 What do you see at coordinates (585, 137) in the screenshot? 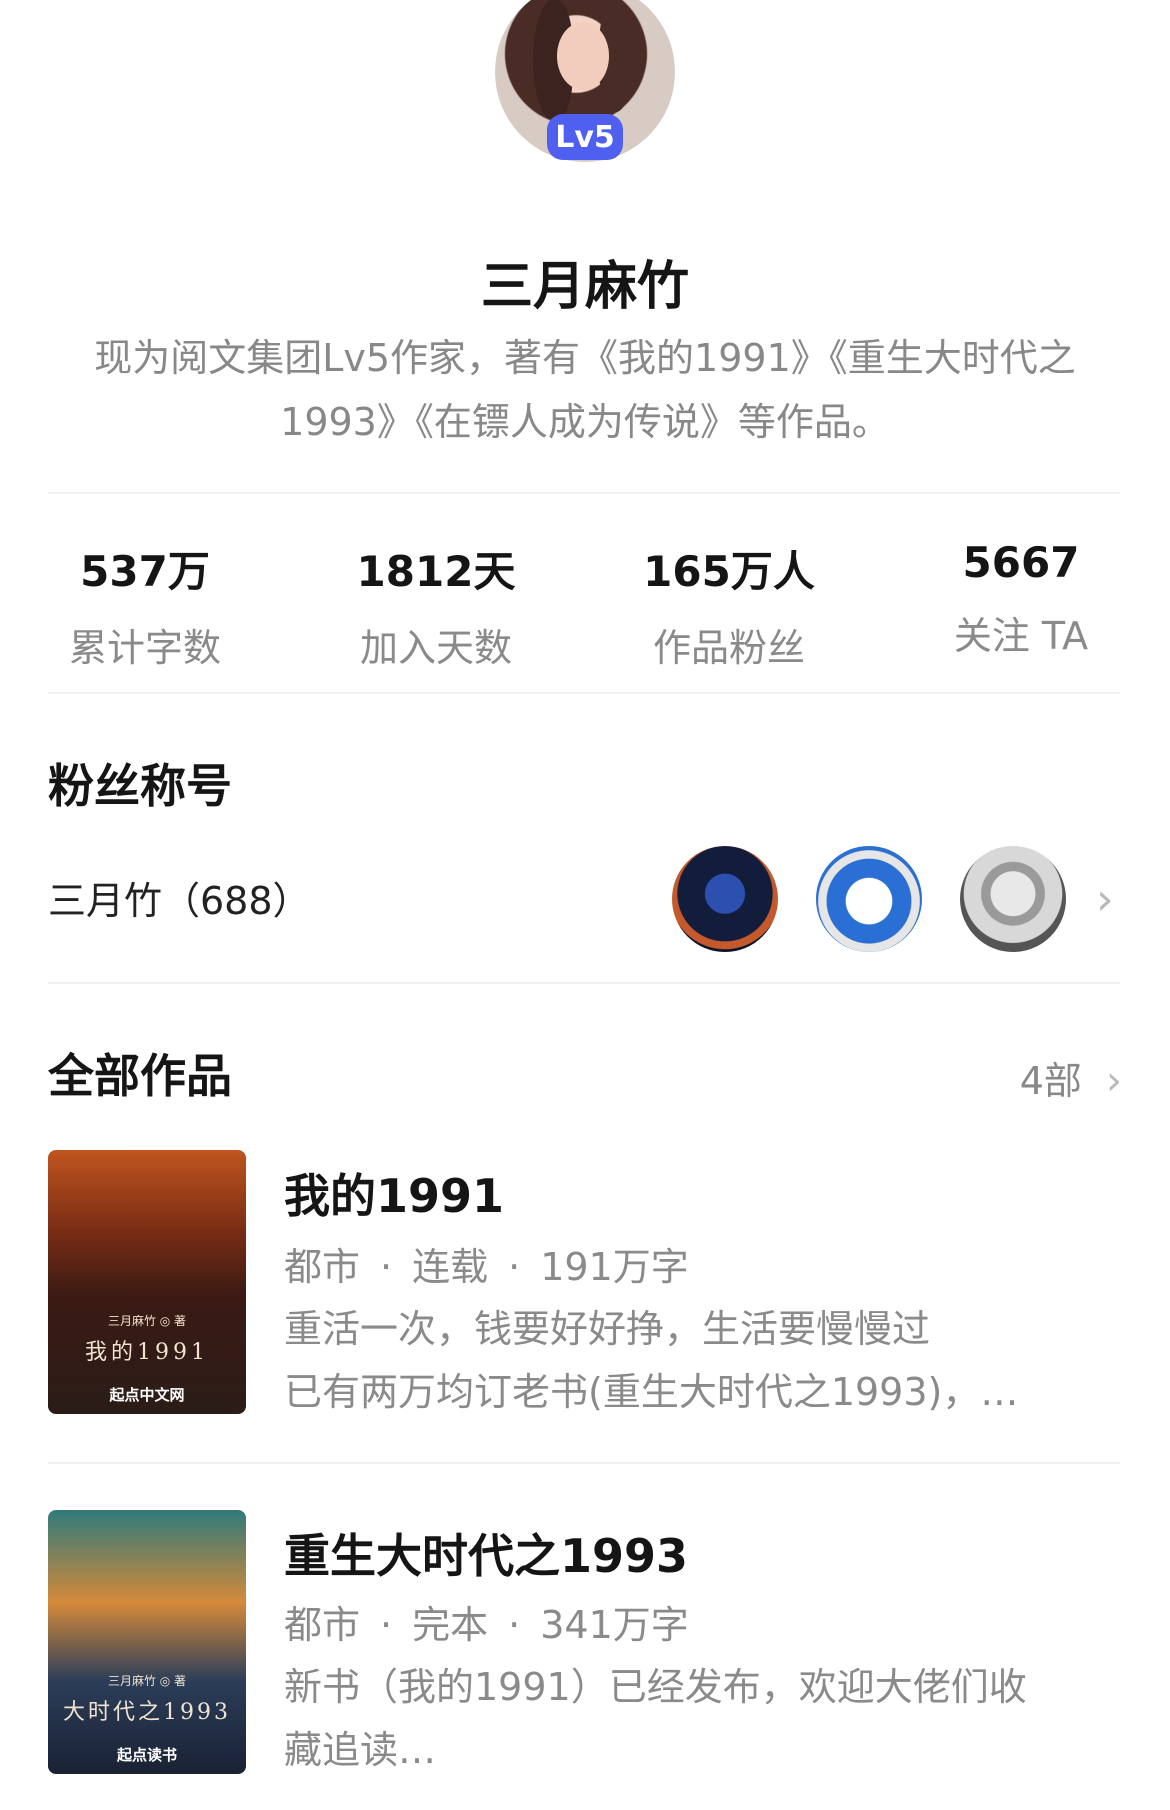
I see `level-badge: Lv5` at bounding box center [585, 137].